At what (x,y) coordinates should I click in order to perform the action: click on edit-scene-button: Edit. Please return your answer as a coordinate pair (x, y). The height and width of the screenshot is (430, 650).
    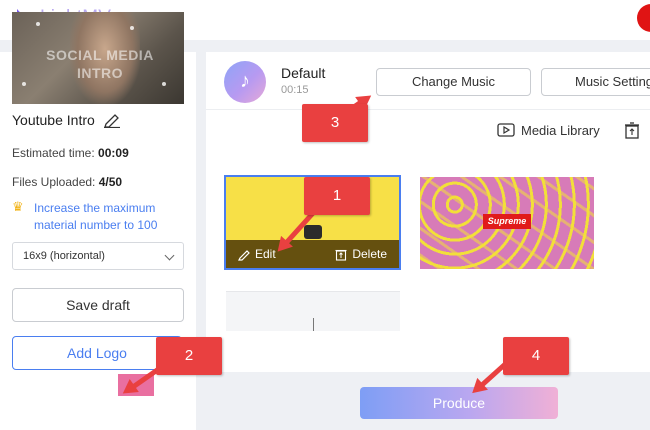
    Looking at the image, I should click on (257, 254).